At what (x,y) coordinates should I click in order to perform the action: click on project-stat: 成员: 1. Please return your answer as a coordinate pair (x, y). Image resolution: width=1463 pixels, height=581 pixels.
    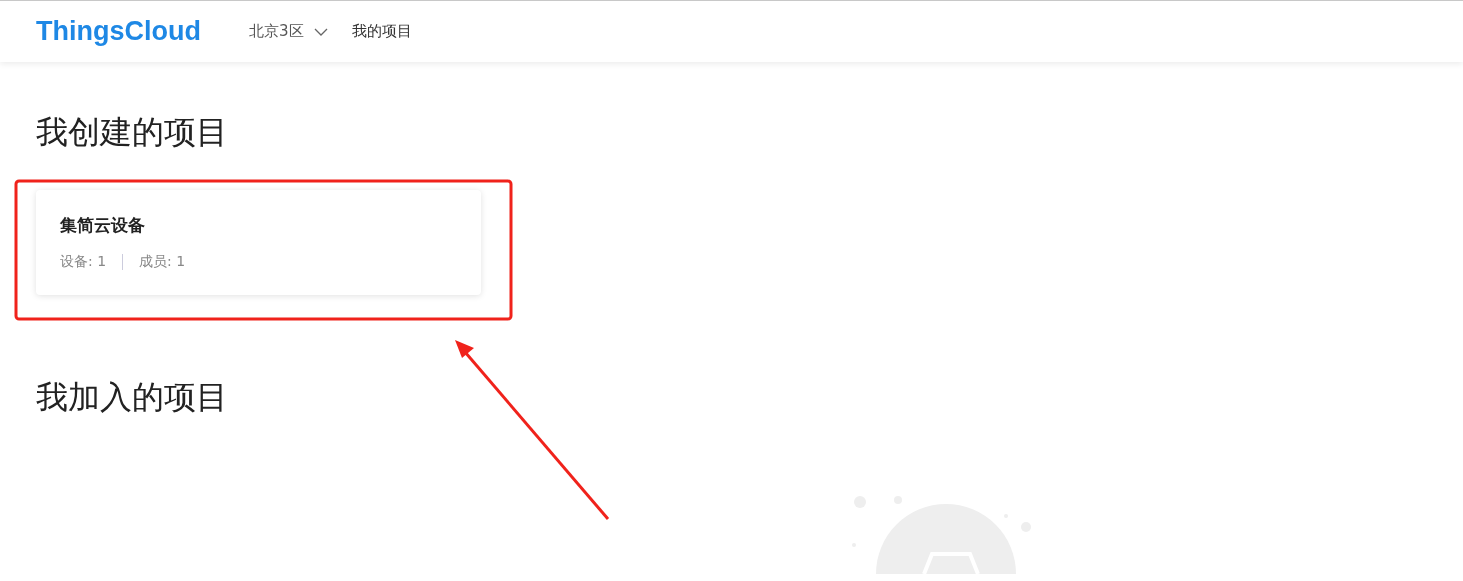
    Looking at the image, I should click on (162, 261).